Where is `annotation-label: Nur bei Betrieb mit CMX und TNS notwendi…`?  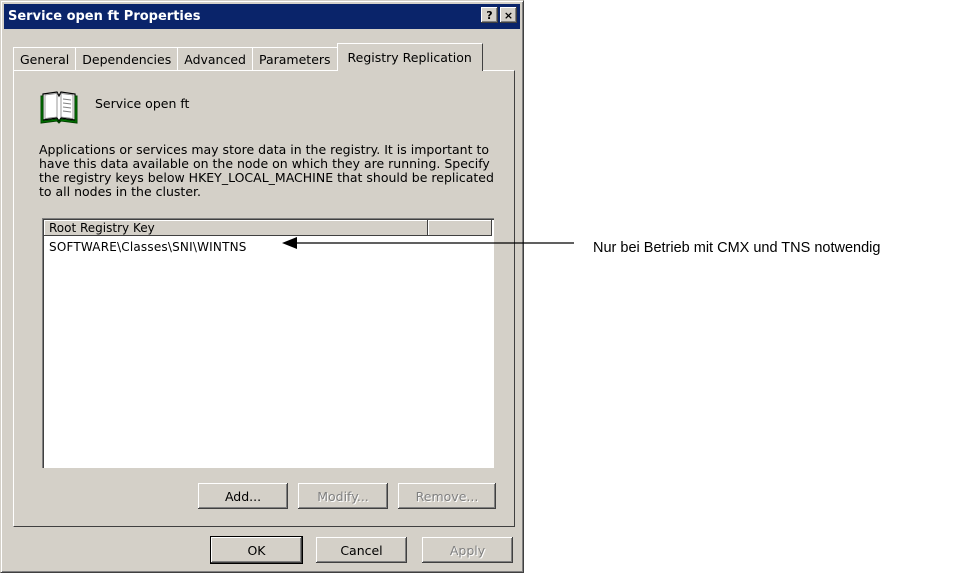 annotation-label: Nur bei Betrieb mit CMX und TNS notwendi… is located at coordinates (737, 248).